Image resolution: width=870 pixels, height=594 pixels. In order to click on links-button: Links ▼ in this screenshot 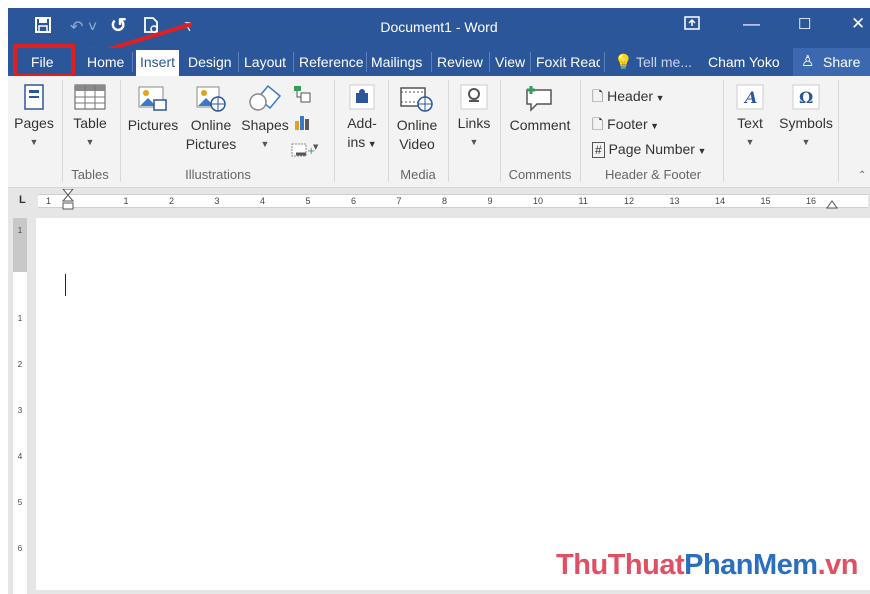, I will do `click(474, 118)`.